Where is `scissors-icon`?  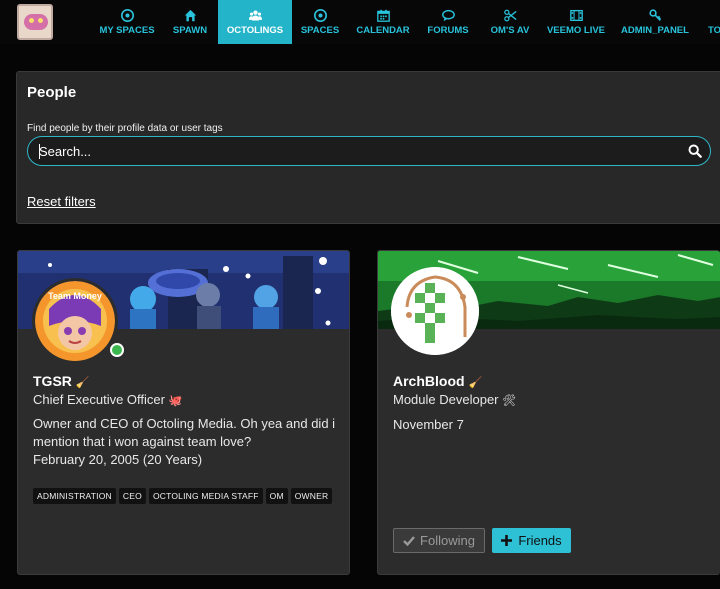 scissors-icon is located at coordinates (510, 11).